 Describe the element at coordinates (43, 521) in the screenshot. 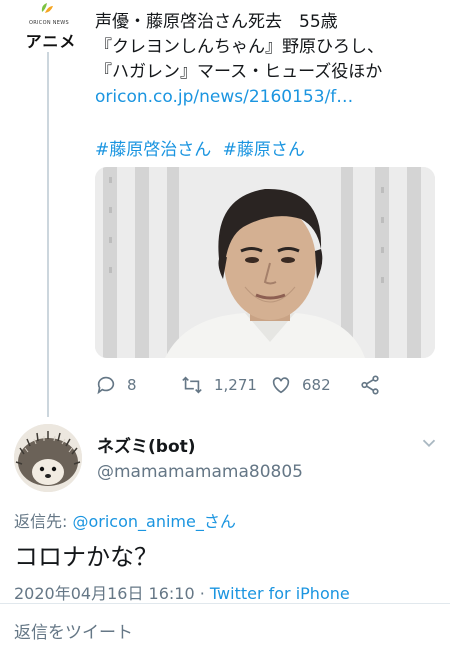

I see `reply-to-label: 返信先:` at that location.